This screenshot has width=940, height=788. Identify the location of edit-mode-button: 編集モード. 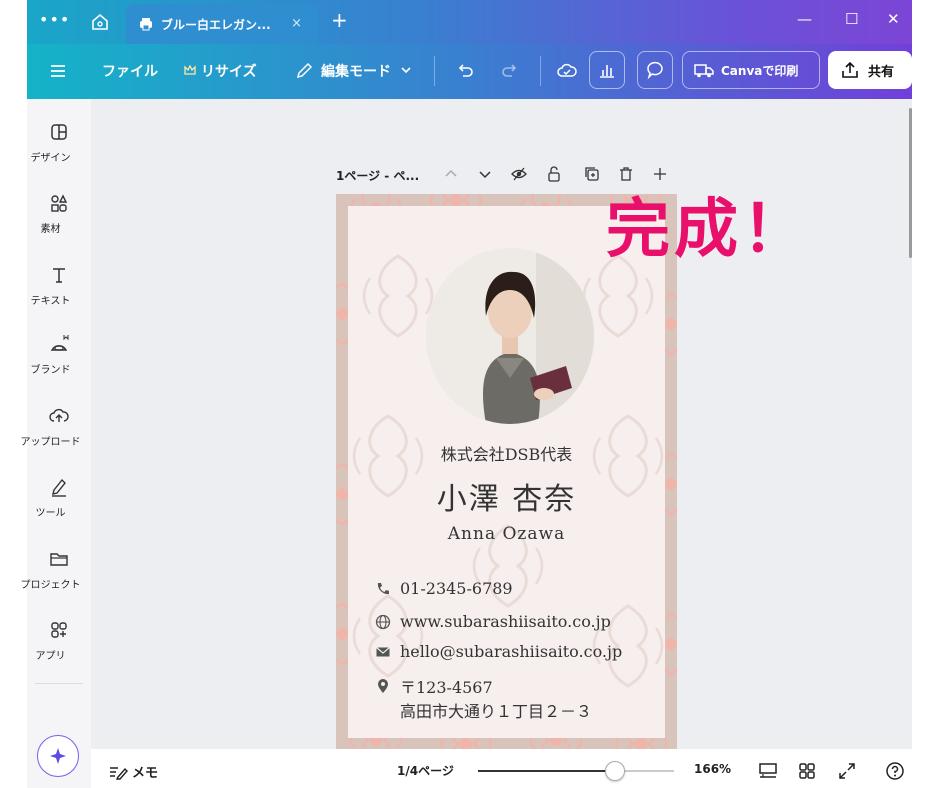
(356, 71).